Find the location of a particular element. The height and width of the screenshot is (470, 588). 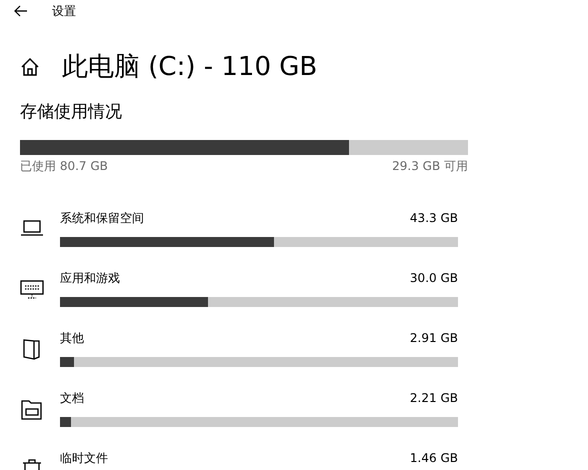

section-heading: 存储使用情况 is located at coordinates (71, 112).